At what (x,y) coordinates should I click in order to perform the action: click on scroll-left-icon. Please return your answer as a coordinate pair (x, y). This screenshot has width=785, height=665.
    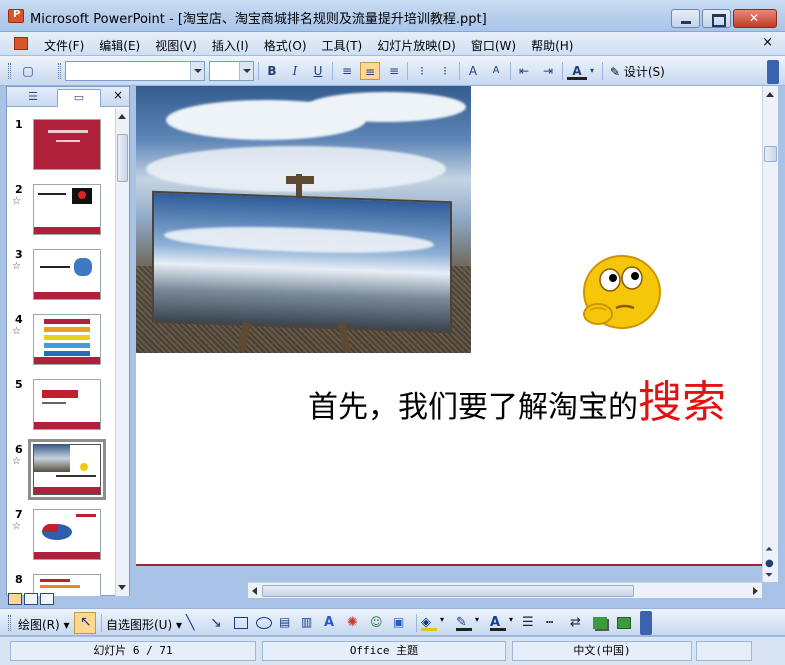
    Looking at the image, I should click on (254, 591).